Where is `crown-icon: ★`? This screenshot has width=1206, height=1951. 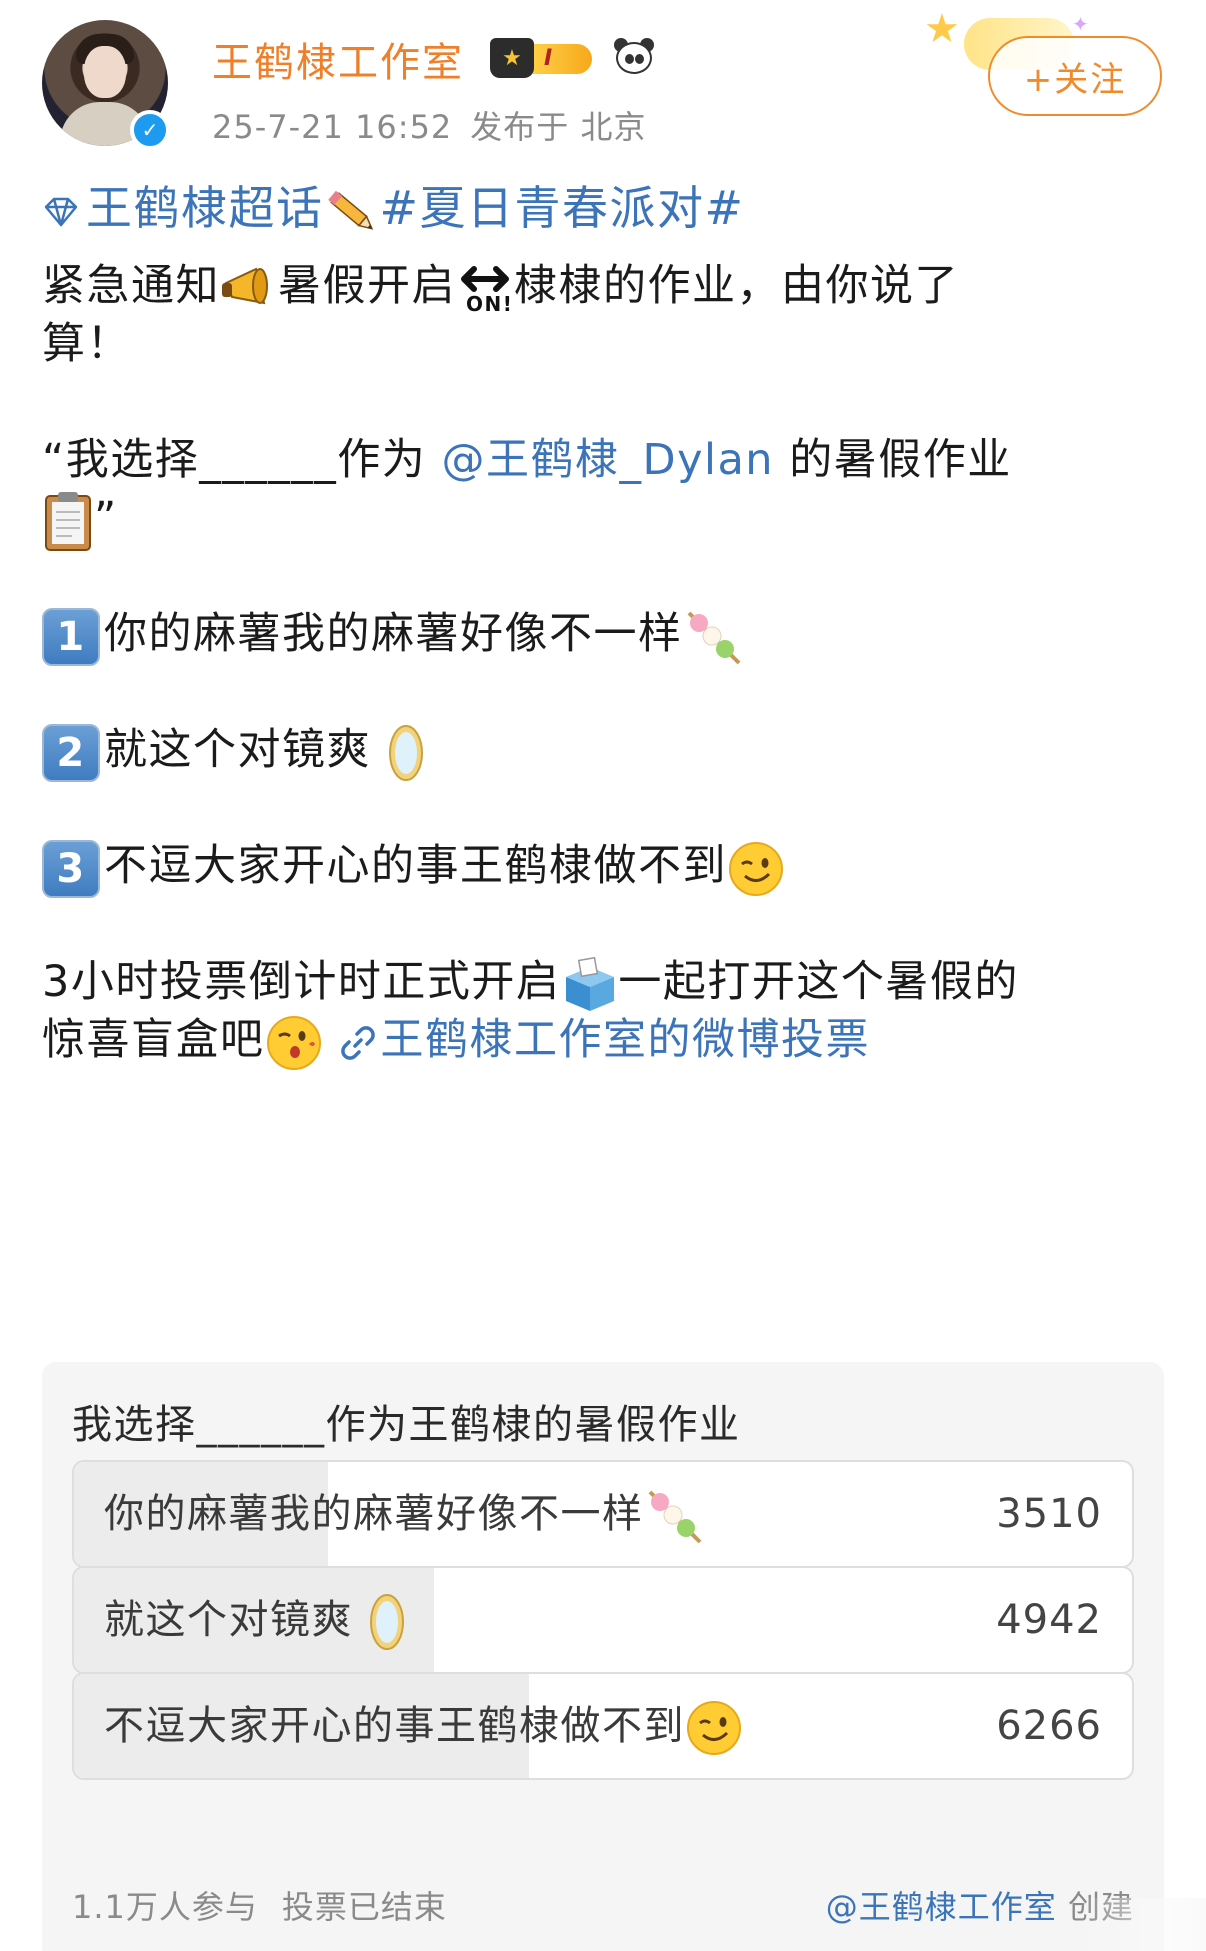
crown-icon: ★ is located at coordinates (512, 58).